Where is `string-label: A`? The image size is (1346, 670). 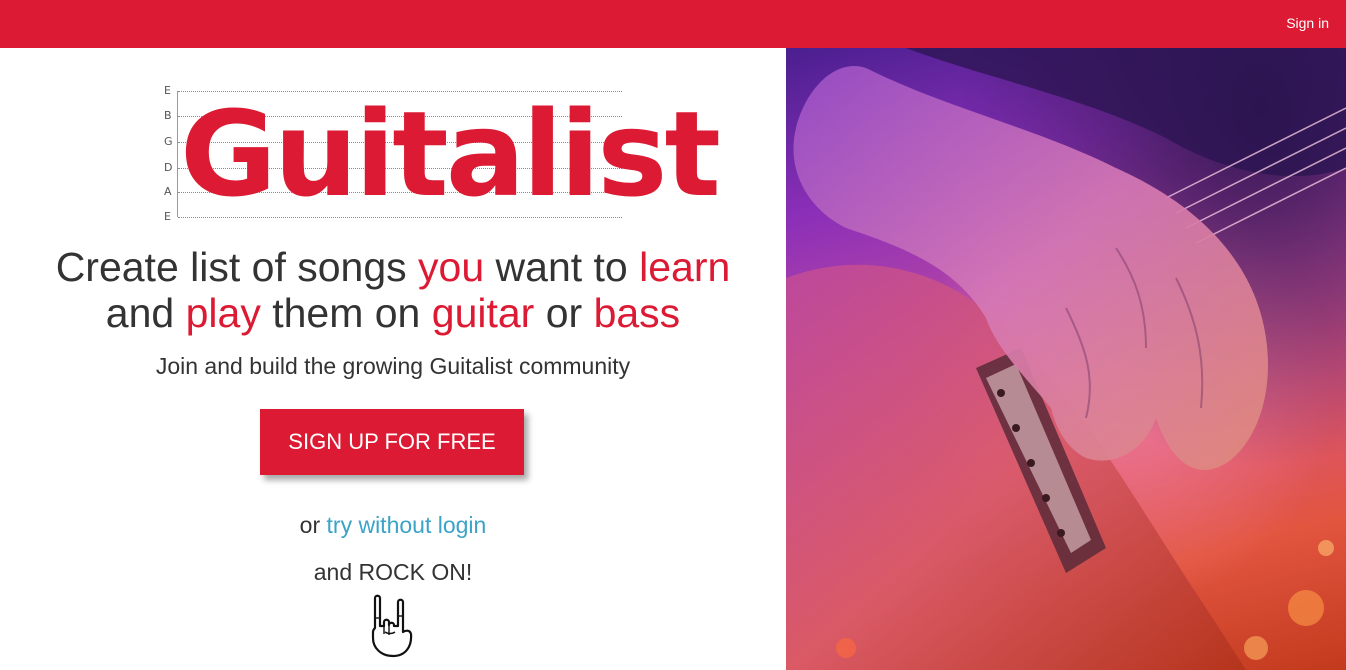 string-label: A is located at coordinates (168, 191).